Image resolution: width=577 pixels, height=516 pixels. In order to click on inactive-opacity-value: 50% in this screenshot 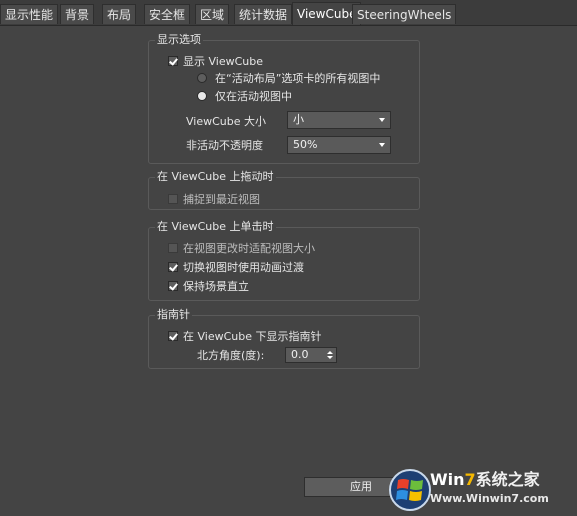, I will do `click(305, 144)`.